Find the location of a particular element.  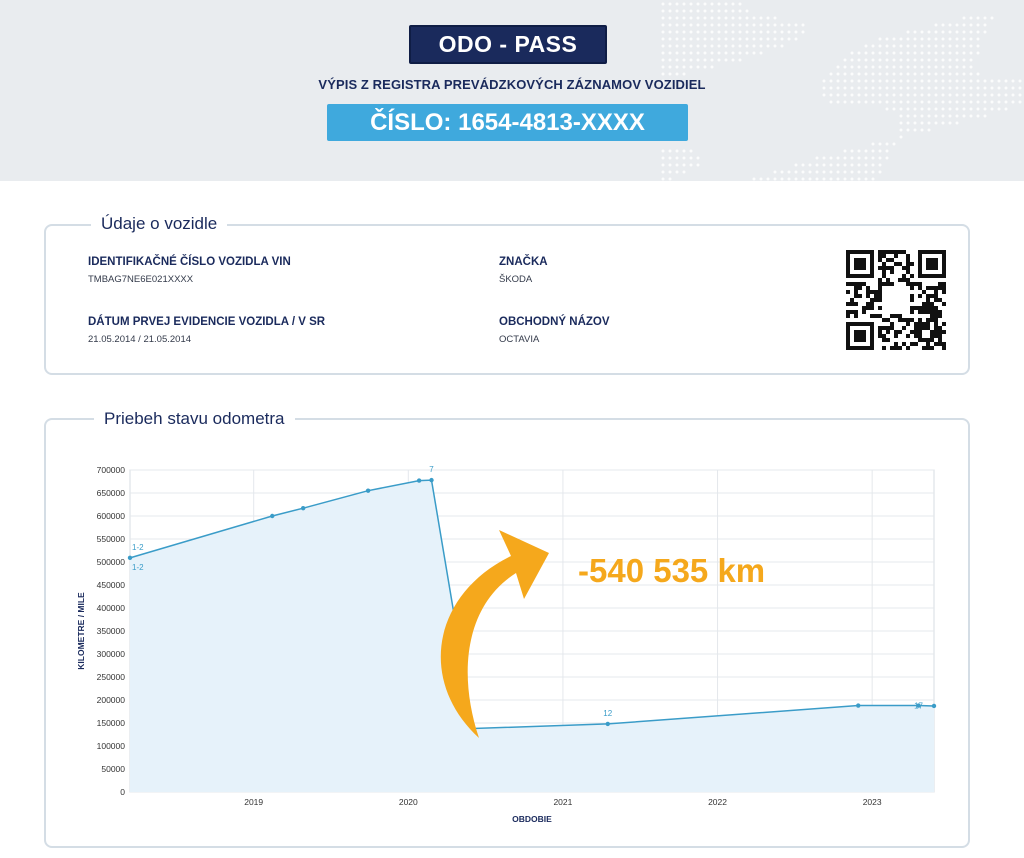

x-tick-label: 2022 is located at coordinates (717, 802).